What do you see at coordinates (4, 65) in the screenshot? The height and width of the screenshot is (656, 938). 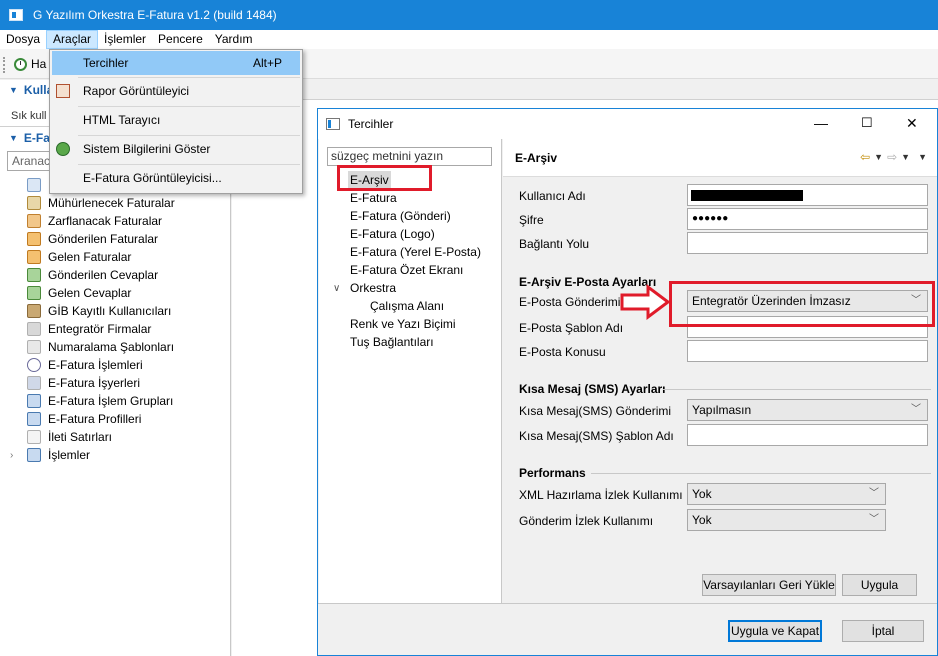 I see `toolbar-grip` at bounding box center [4, 65].